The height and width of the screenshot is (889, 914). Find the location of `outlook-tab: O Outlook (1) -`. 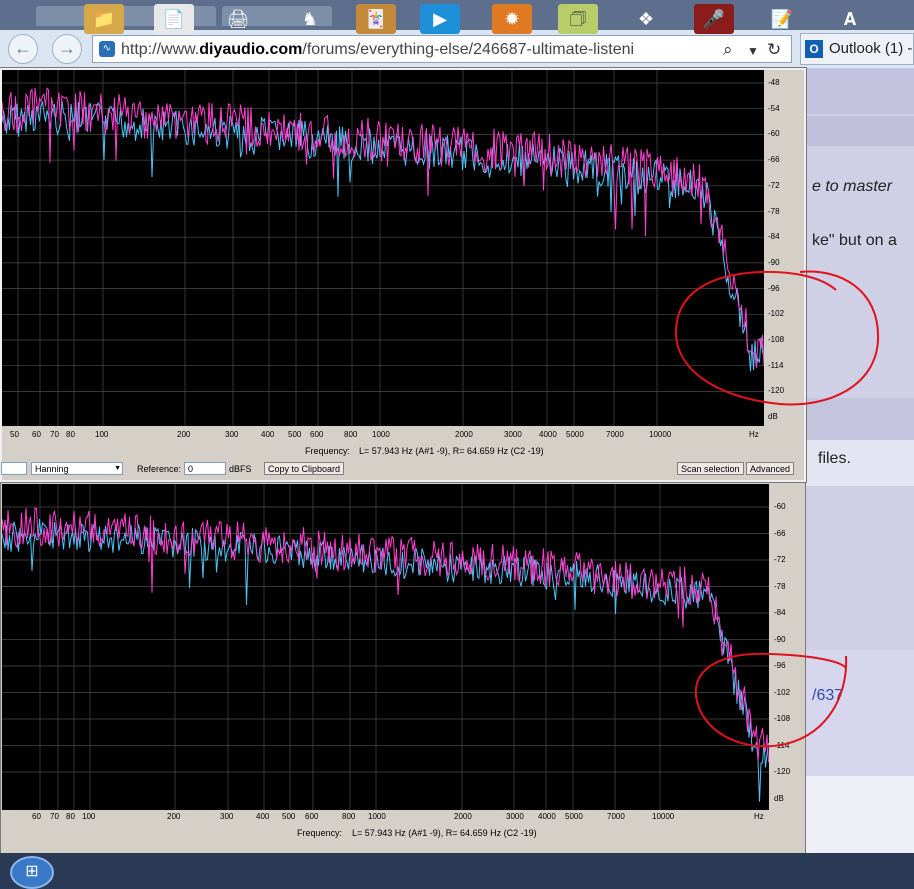

outlook-tab: O Outlook (1) - is located at coordinates (857, 49).